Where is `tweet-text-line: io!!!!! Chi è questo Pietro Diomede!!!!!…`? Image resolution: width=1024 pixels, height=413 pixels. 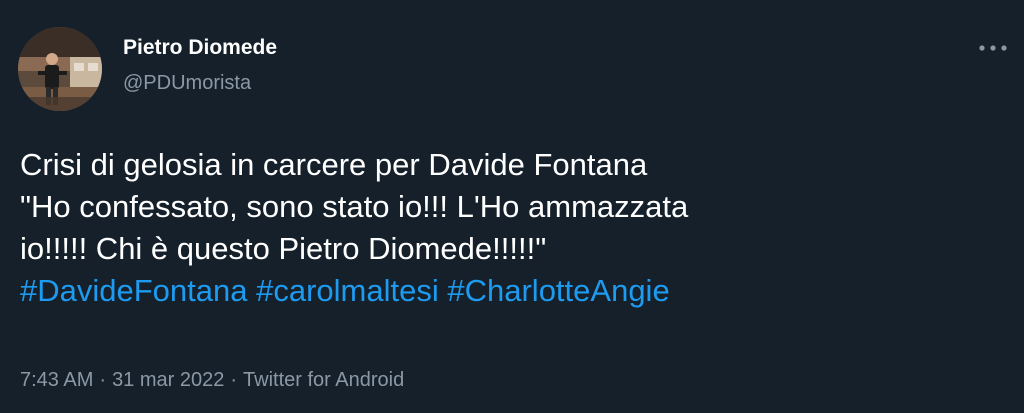 tweet-text-line: io!!!!! Chi è questo Pietro Diomede!!!!!… is located at coordinates (283, 248).